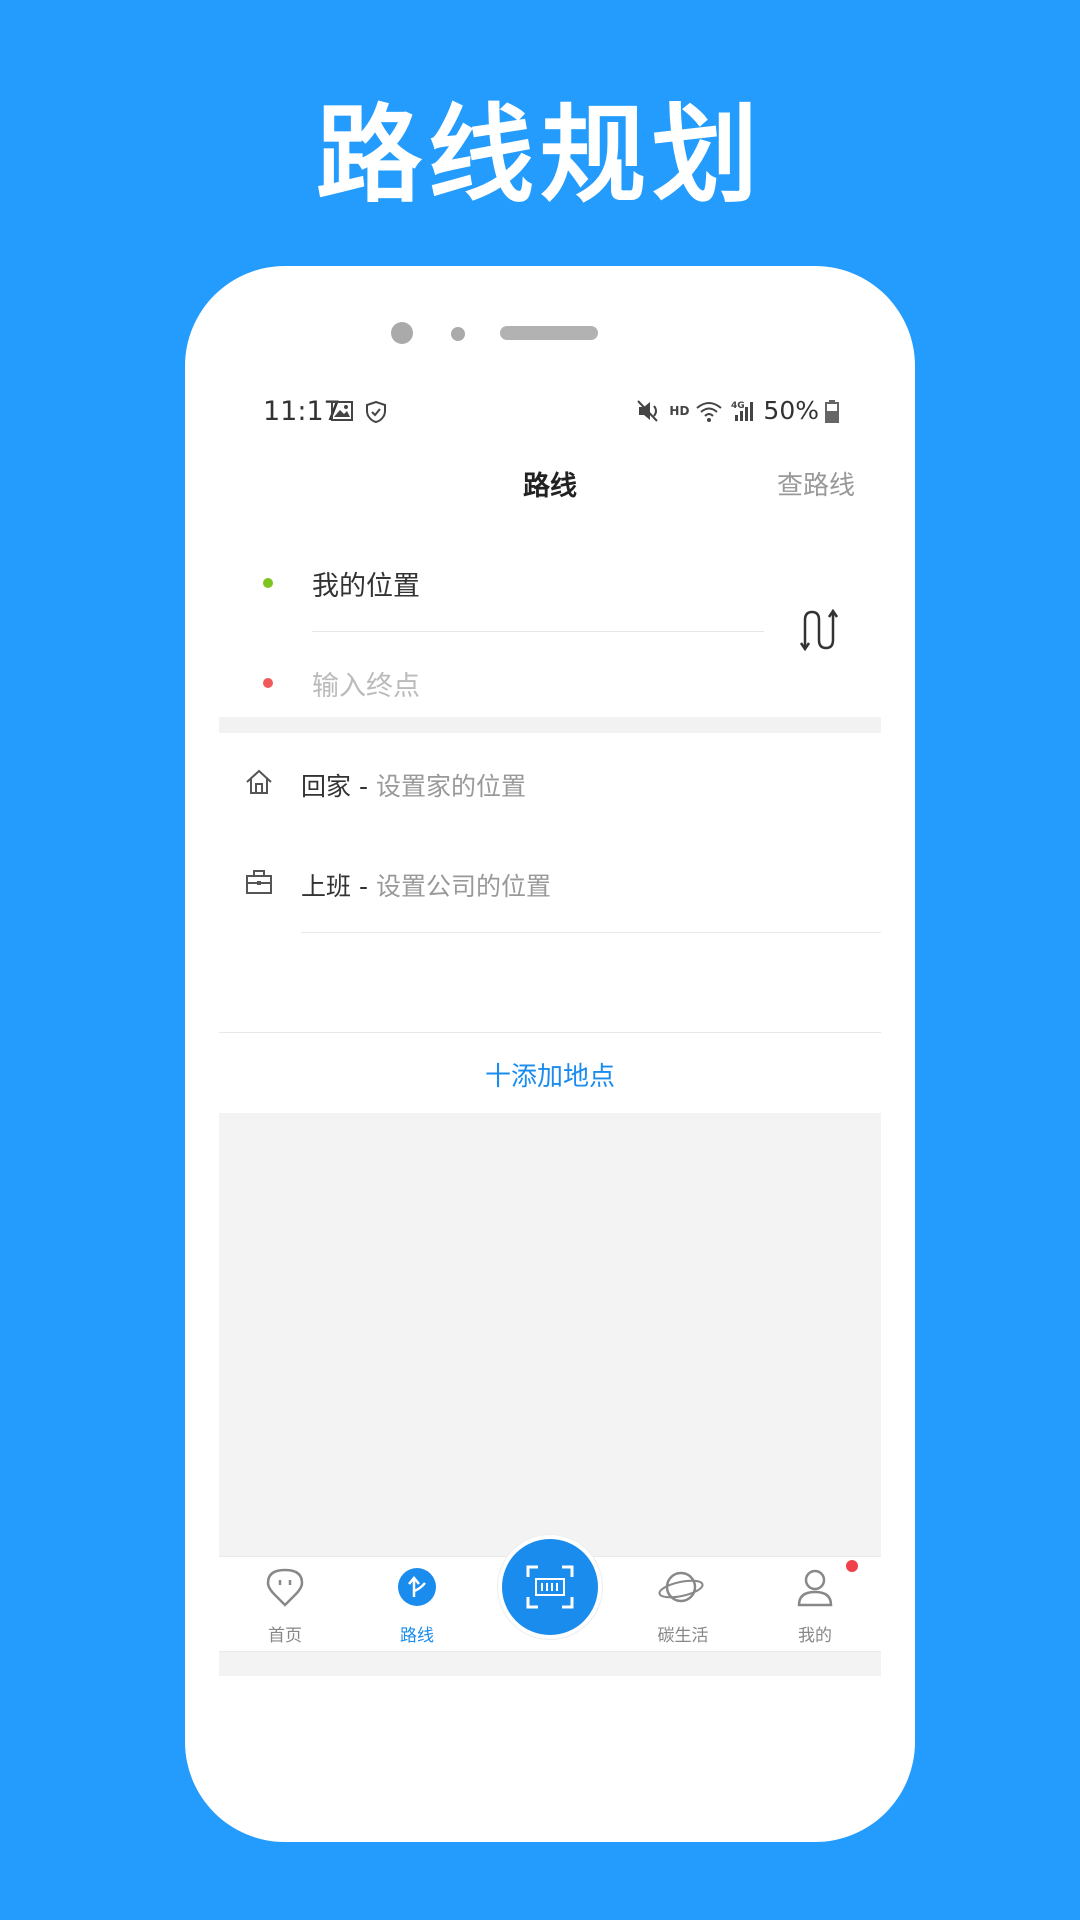 Image resolution: width=1080 pixels, height=1920 pixels. Describe the element at coordinates (683, 1636) in the screenshot. I see `tab-carbon-life-label: 碳生活` at that location.